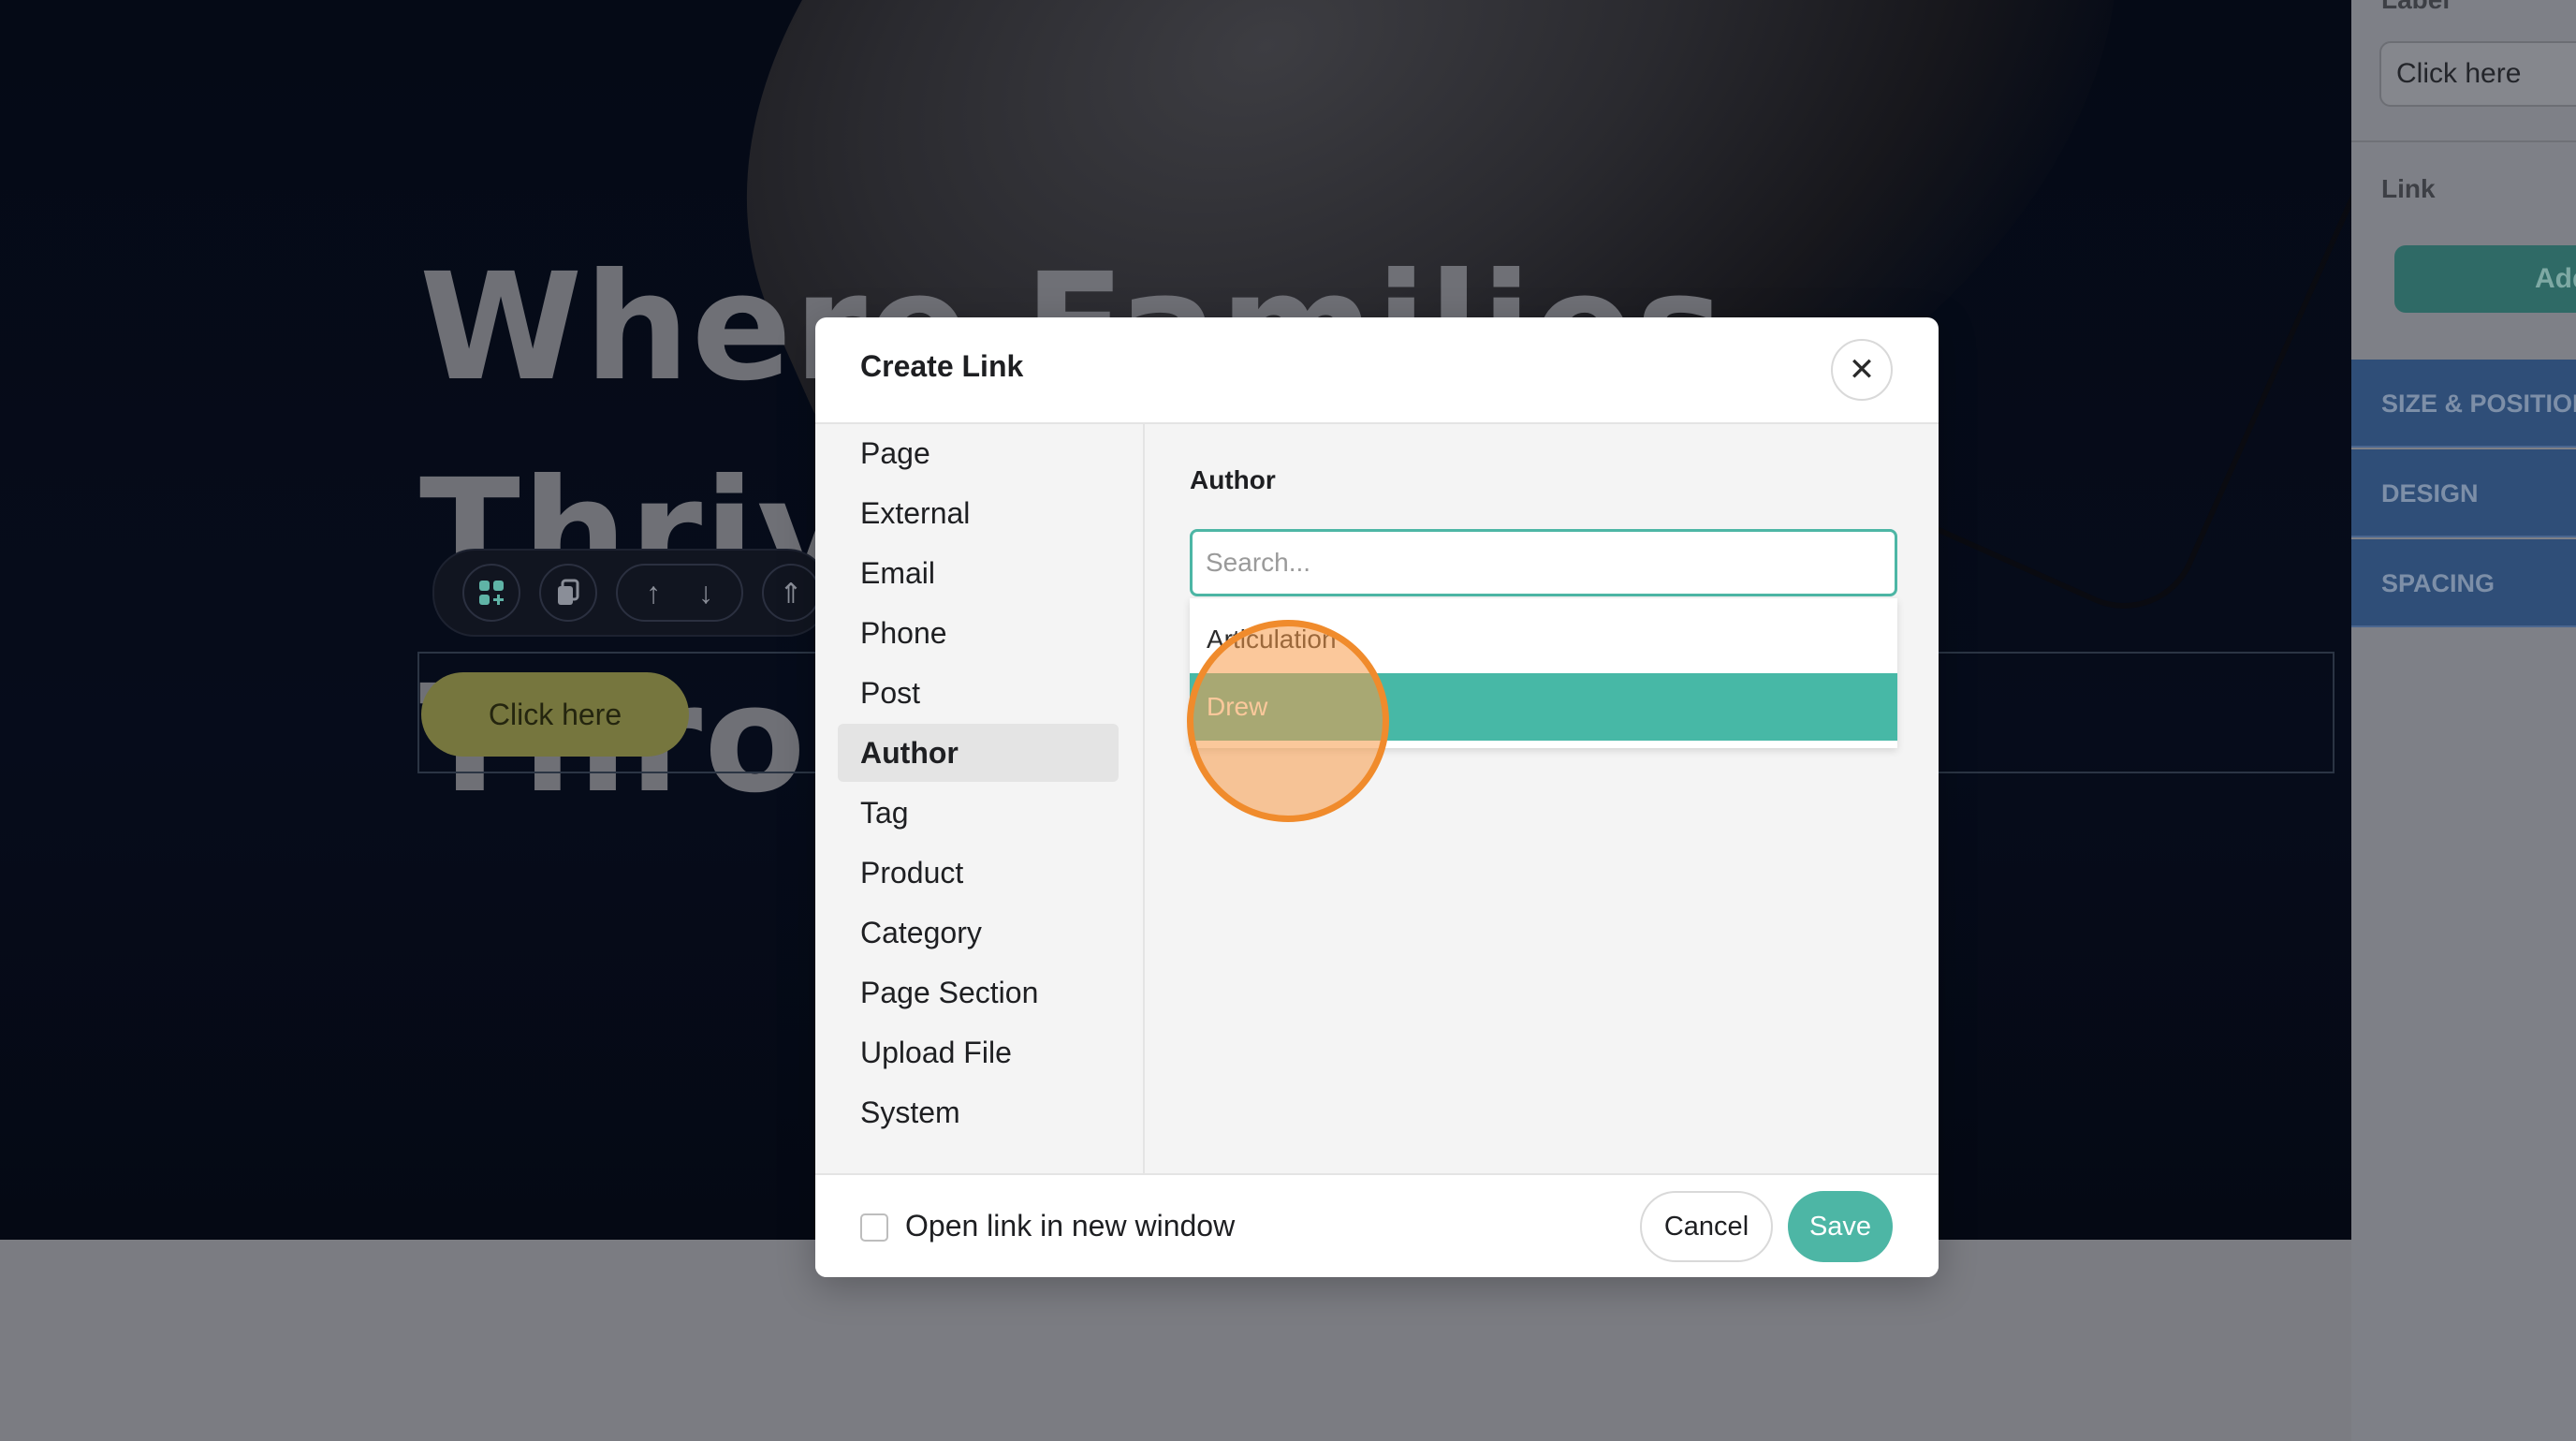 The width and height of the screenshot is (2576, 1441). What do you see at coordinates (2415, 7) in the screenshot?
I see `label-heading: Label` at bounding box center [2415, 7].